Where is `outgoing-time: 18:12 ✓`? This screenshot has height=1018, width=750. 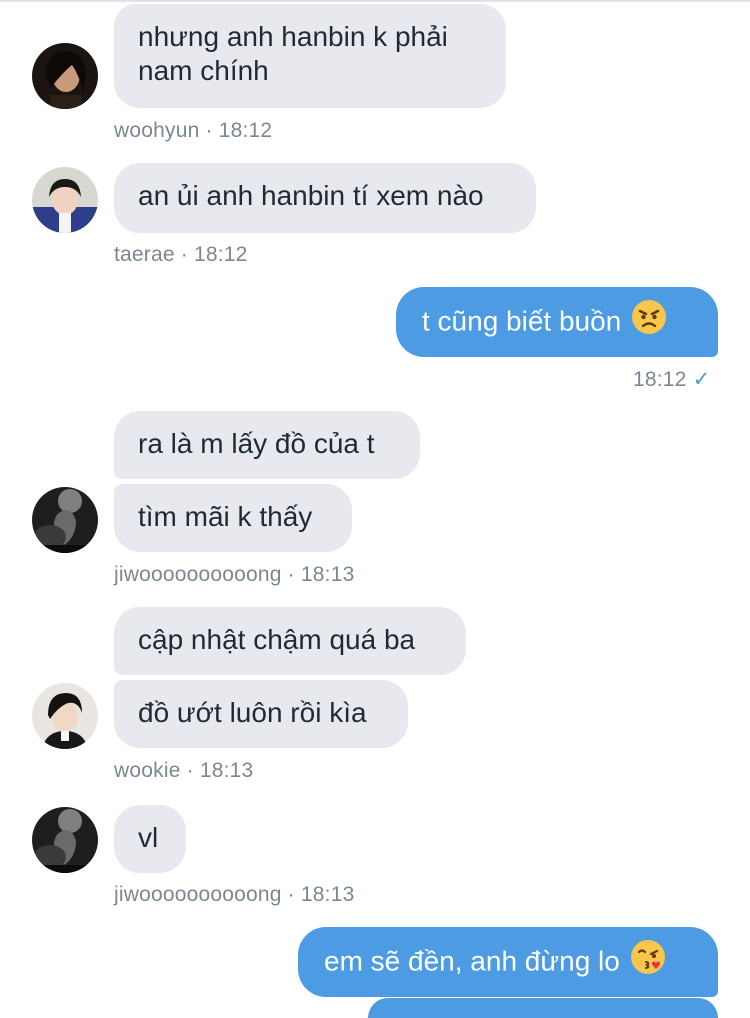
outgoing-time: 18:12 ✓ is located at coordinates (671, 379).